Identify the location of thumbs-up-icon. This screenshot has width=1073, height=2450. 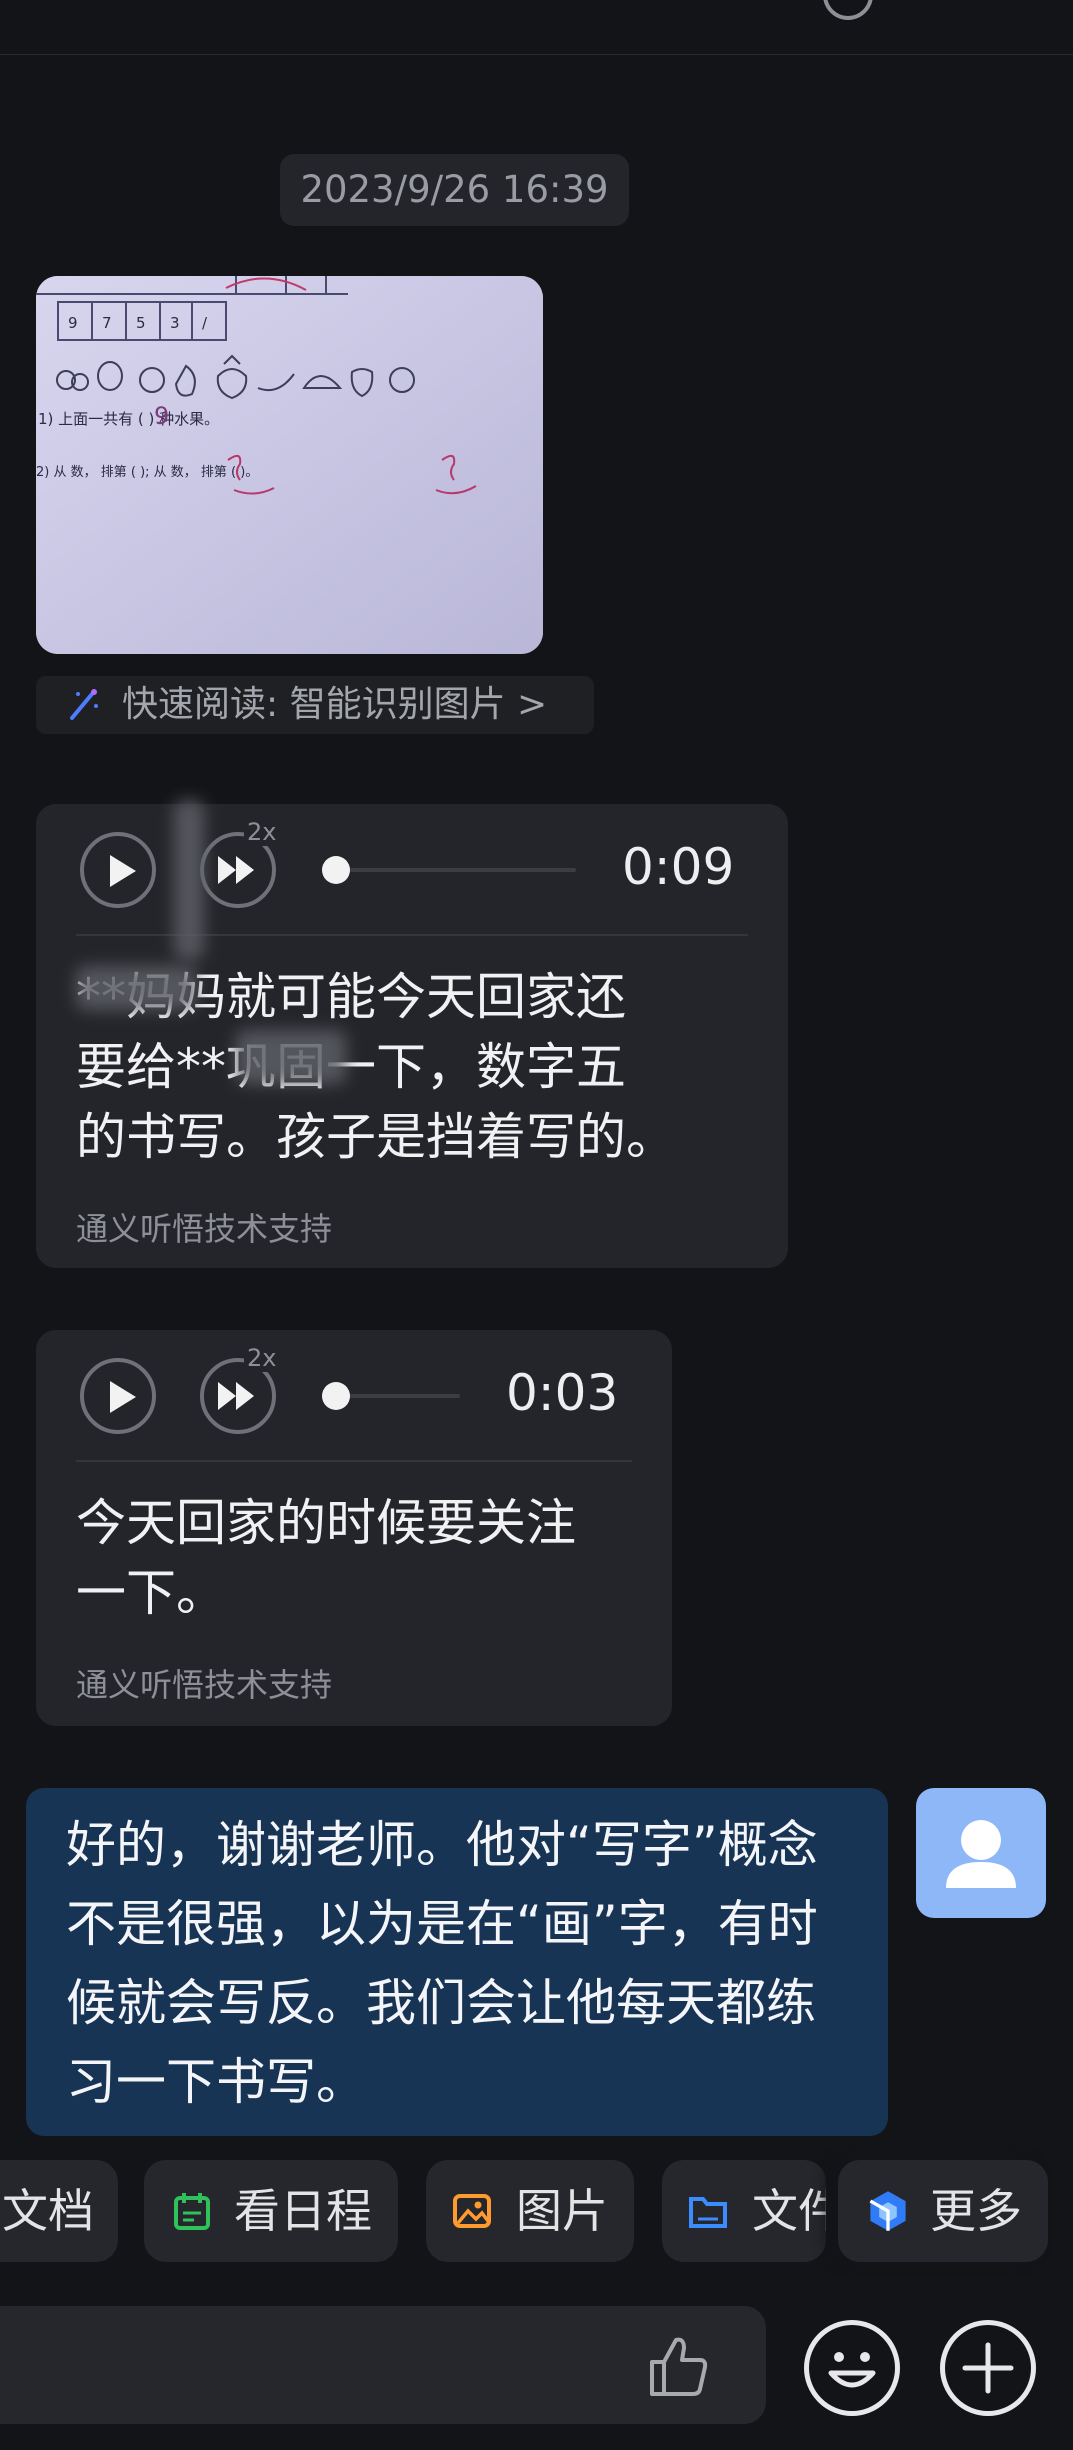
(679, 2367).